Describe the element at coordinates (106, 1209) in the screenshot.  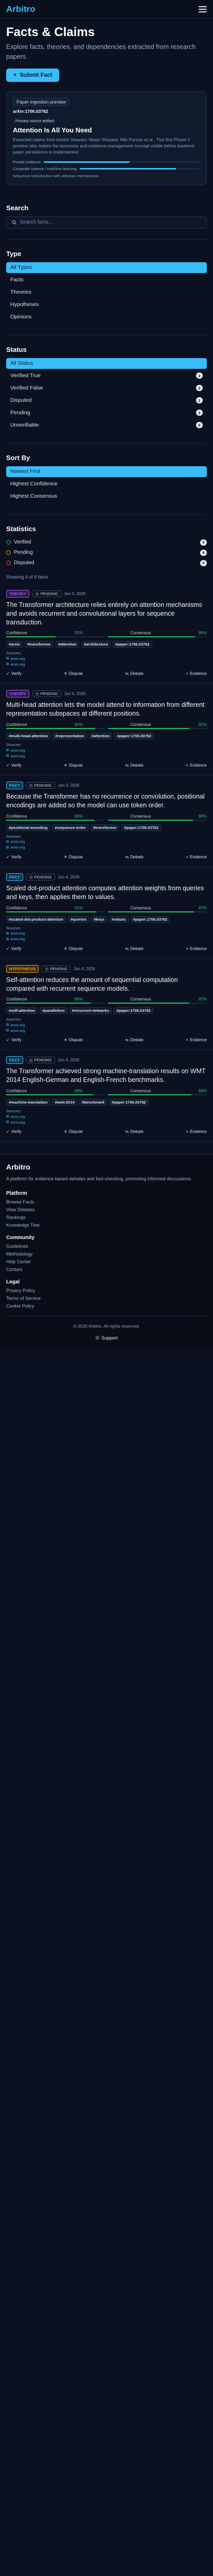
I see `footer-link: View Debates` at that location.